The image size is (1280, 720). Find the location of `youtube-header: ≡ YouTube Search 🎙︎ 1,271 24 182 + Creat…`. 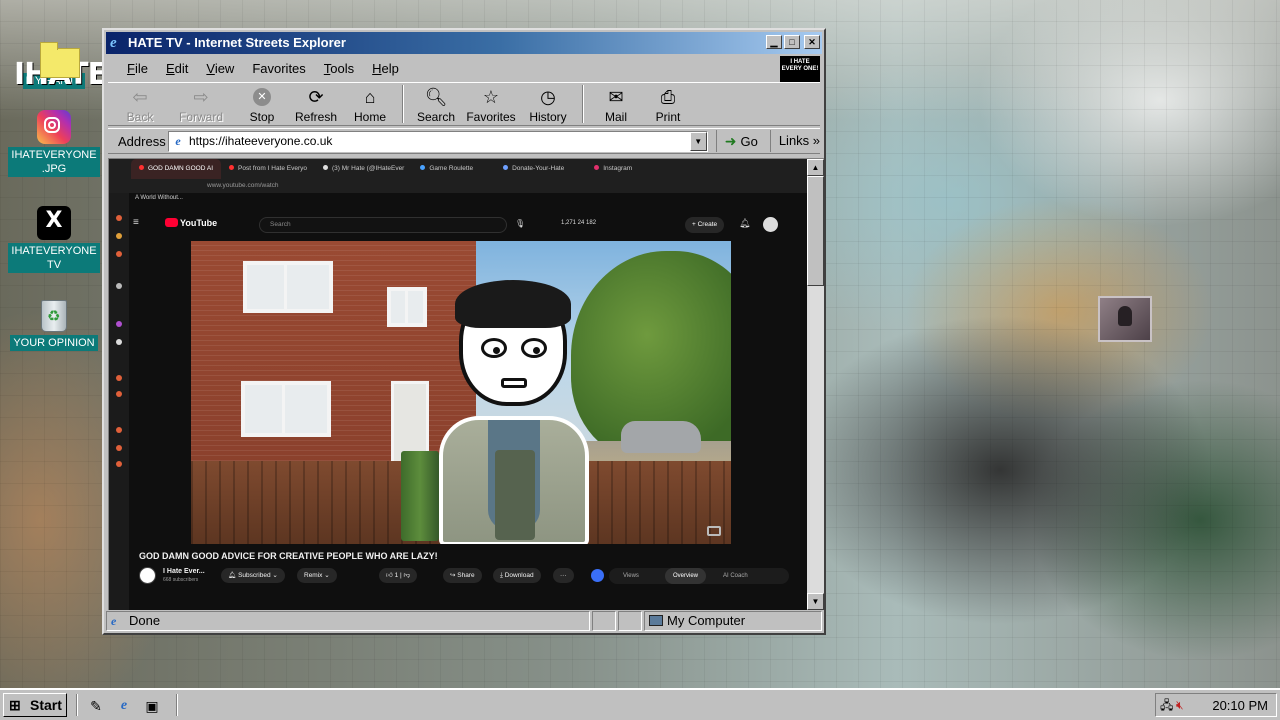

youtube-header: ≡ YouTube Search 🎙︎ 1,271 24 182 + Creat… is located at coordinates (468, 225).